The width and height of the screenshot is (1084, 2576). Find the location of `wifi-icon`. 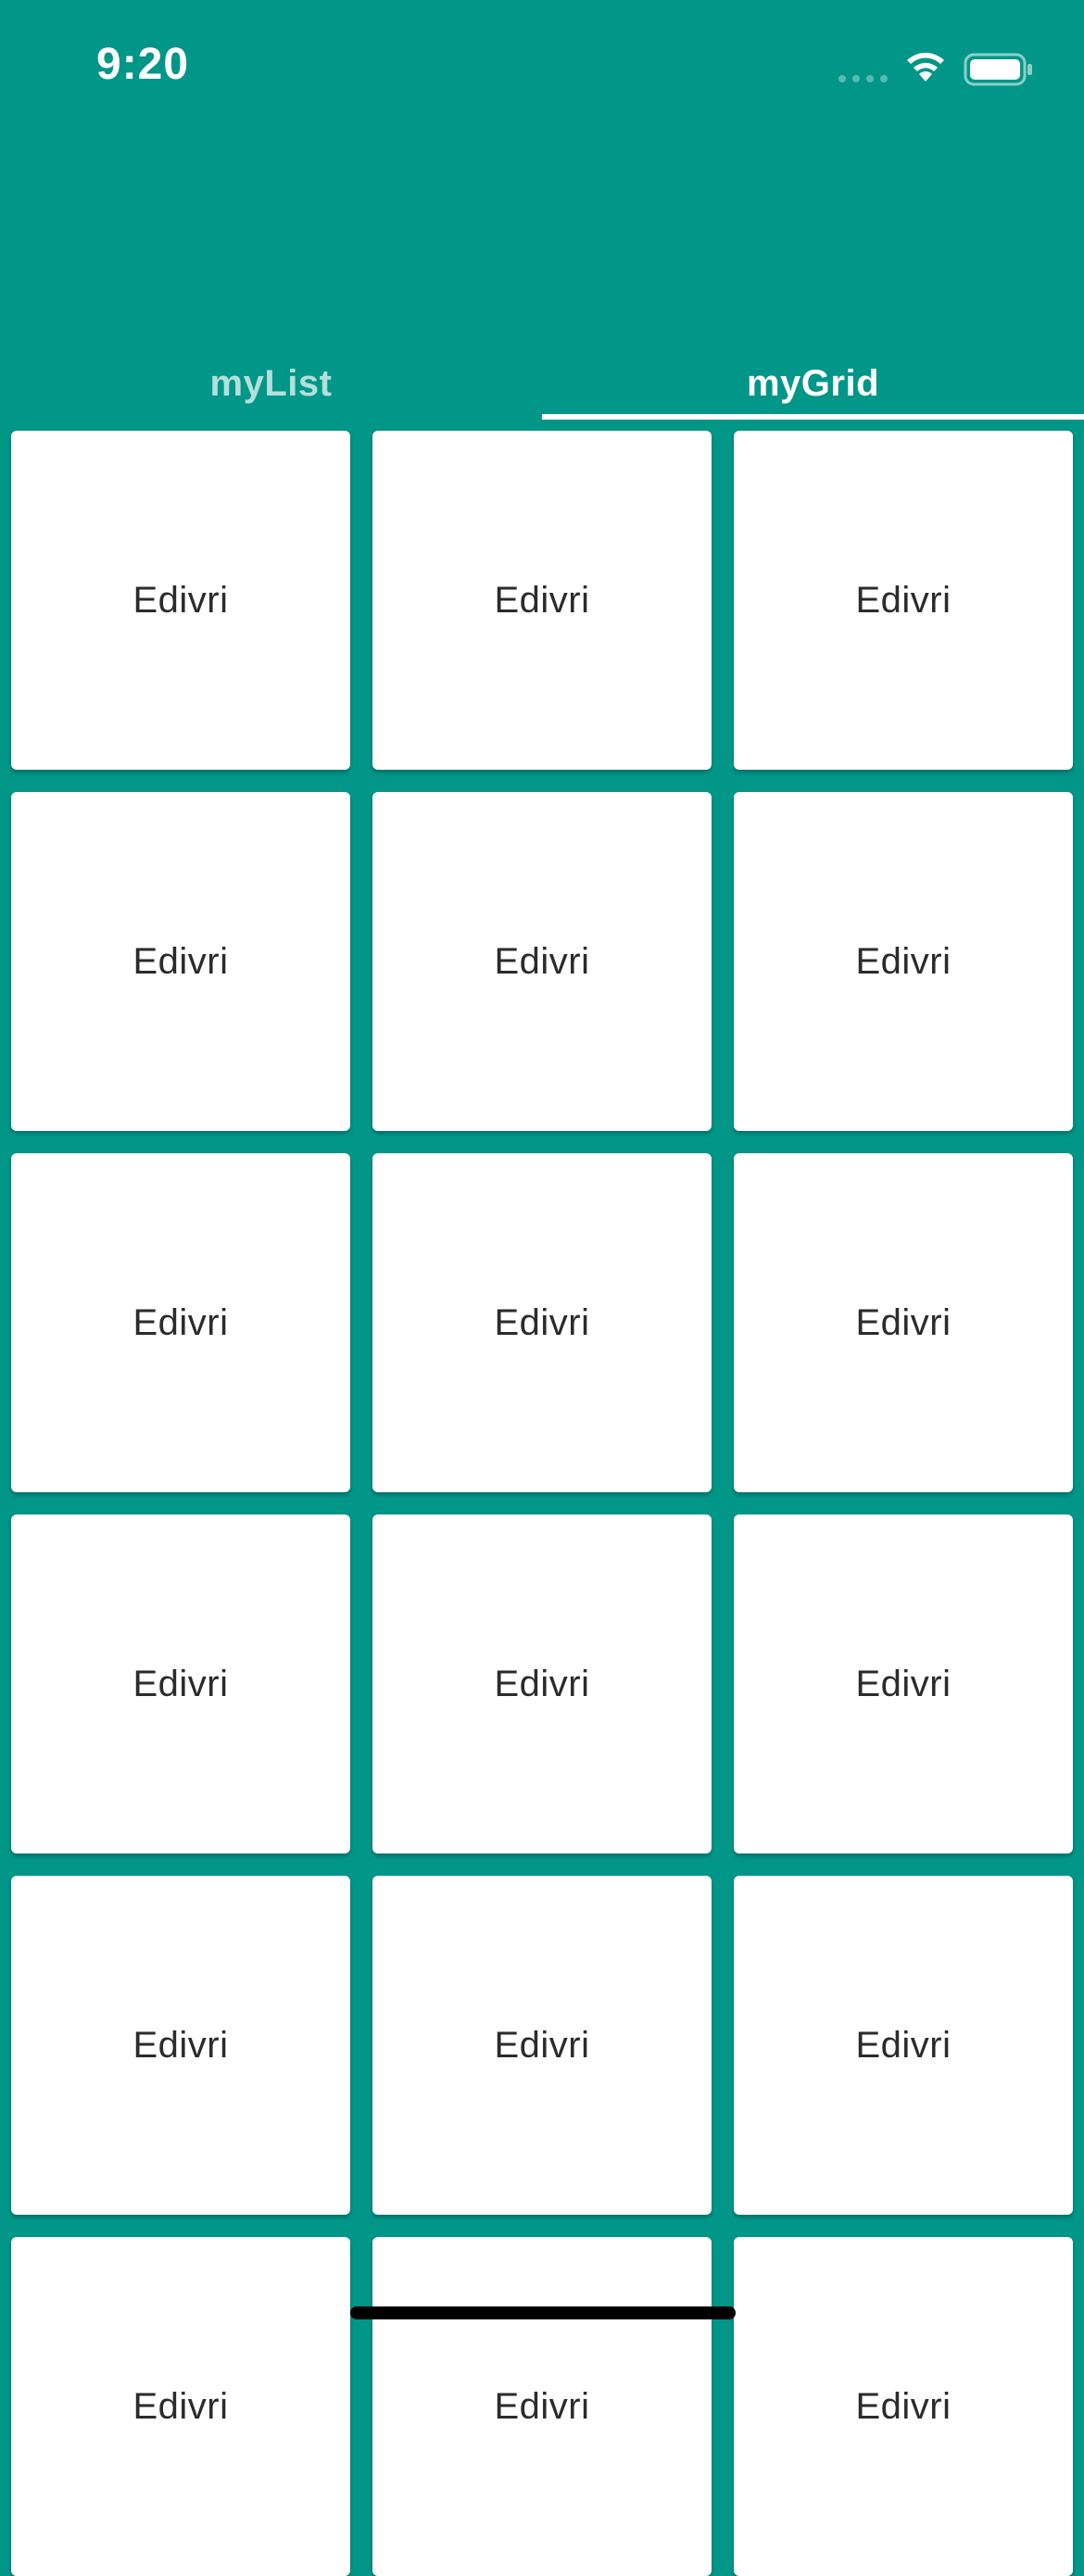

wifi-icon is located at coordinates (925, 67).